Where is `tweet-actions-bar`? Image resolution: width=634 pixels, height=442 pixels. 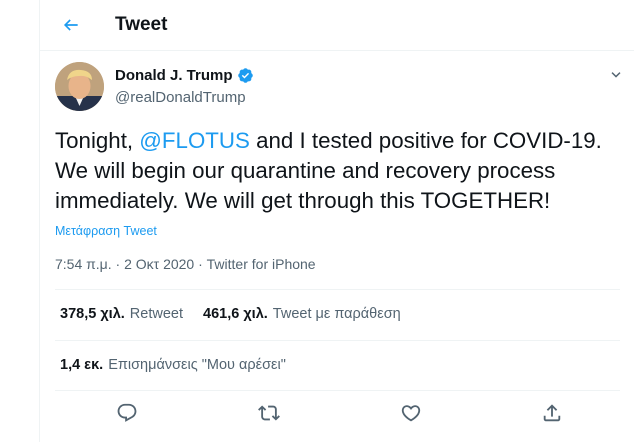 tweet-actions-bar is located at coordinates (337, 413).